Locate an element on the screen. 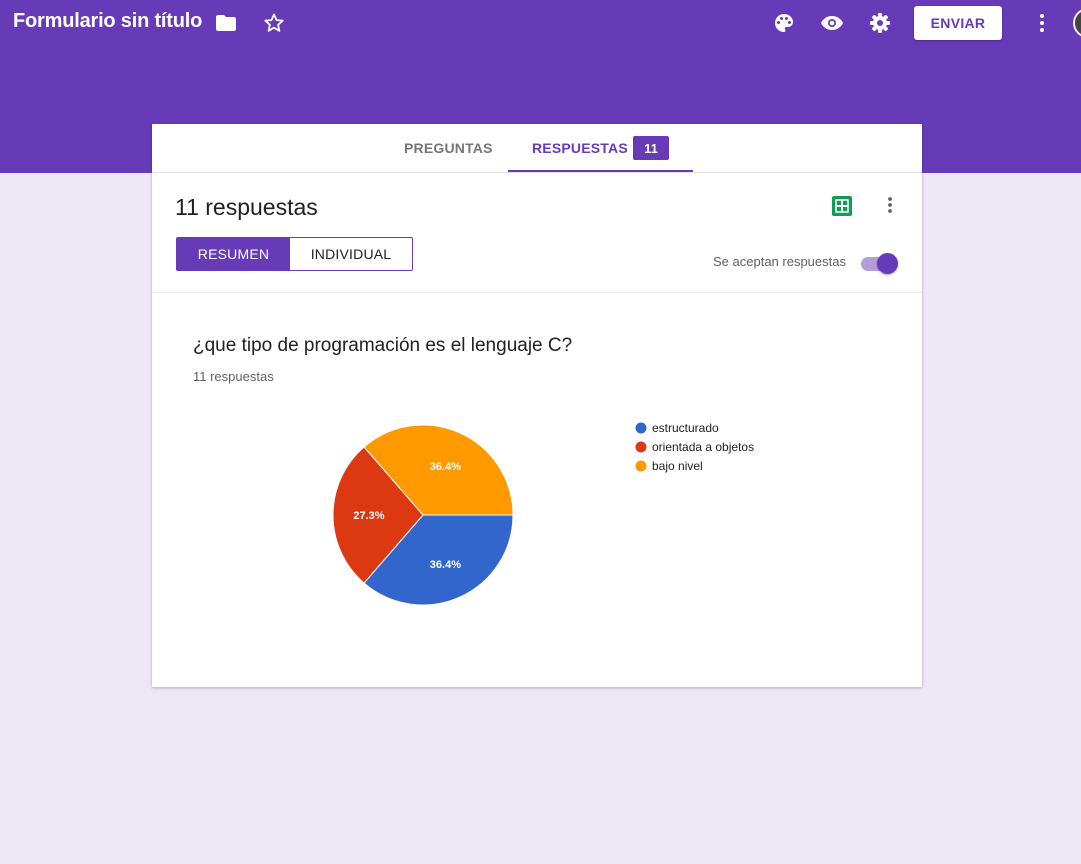 The height and width of the screenshot is (864, 1081). responses-title: 11 respuestas is located at coordinates (246, 207).